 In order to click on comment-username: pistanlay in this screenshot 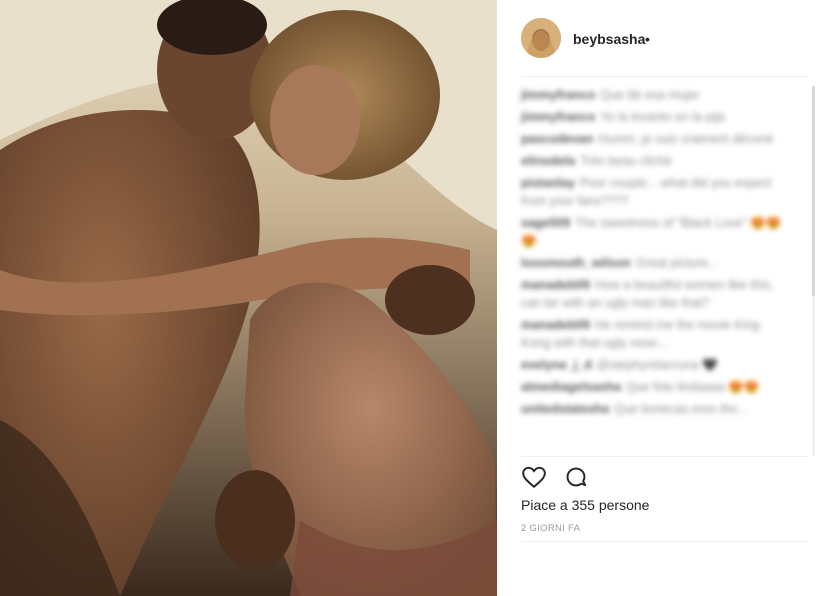, I will do `click(548, 183)`.